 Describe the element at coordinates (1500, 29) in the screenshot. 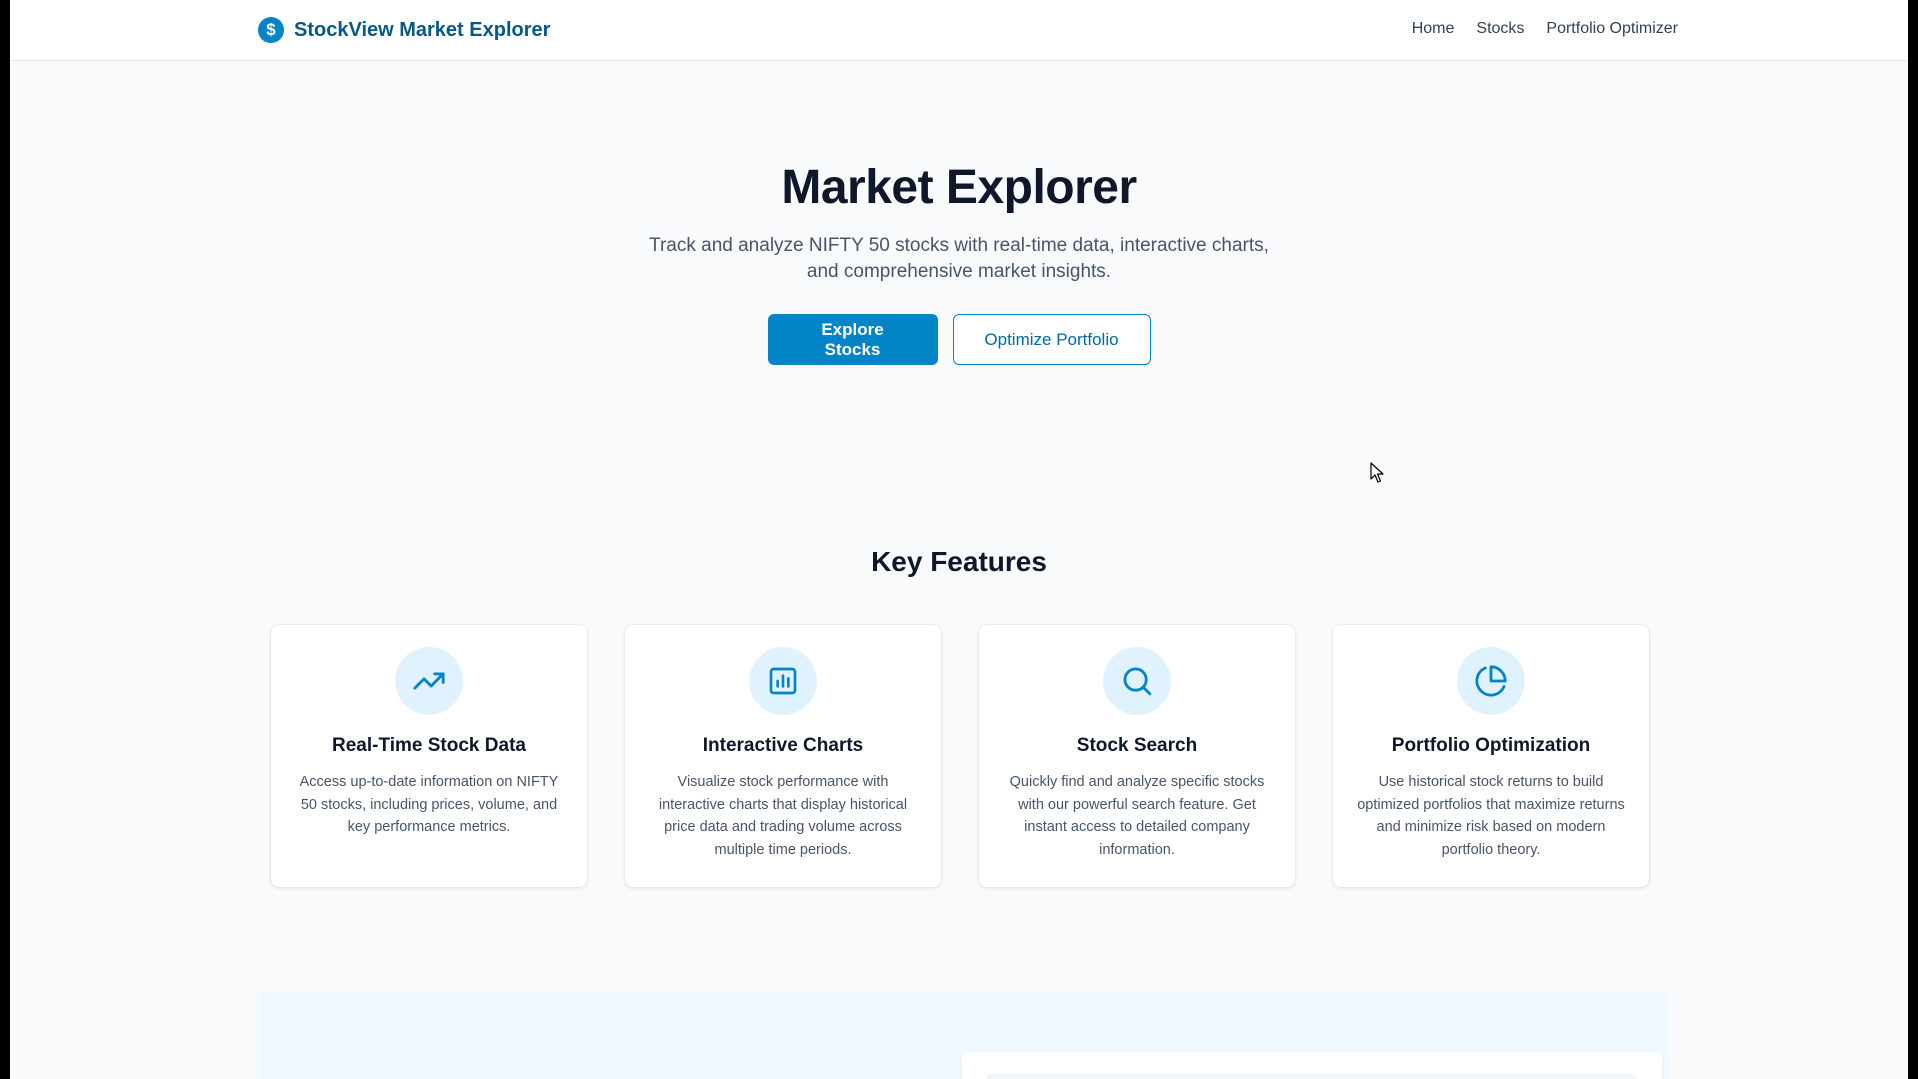

I see `nav-link-stocks: Stocks` at that location.